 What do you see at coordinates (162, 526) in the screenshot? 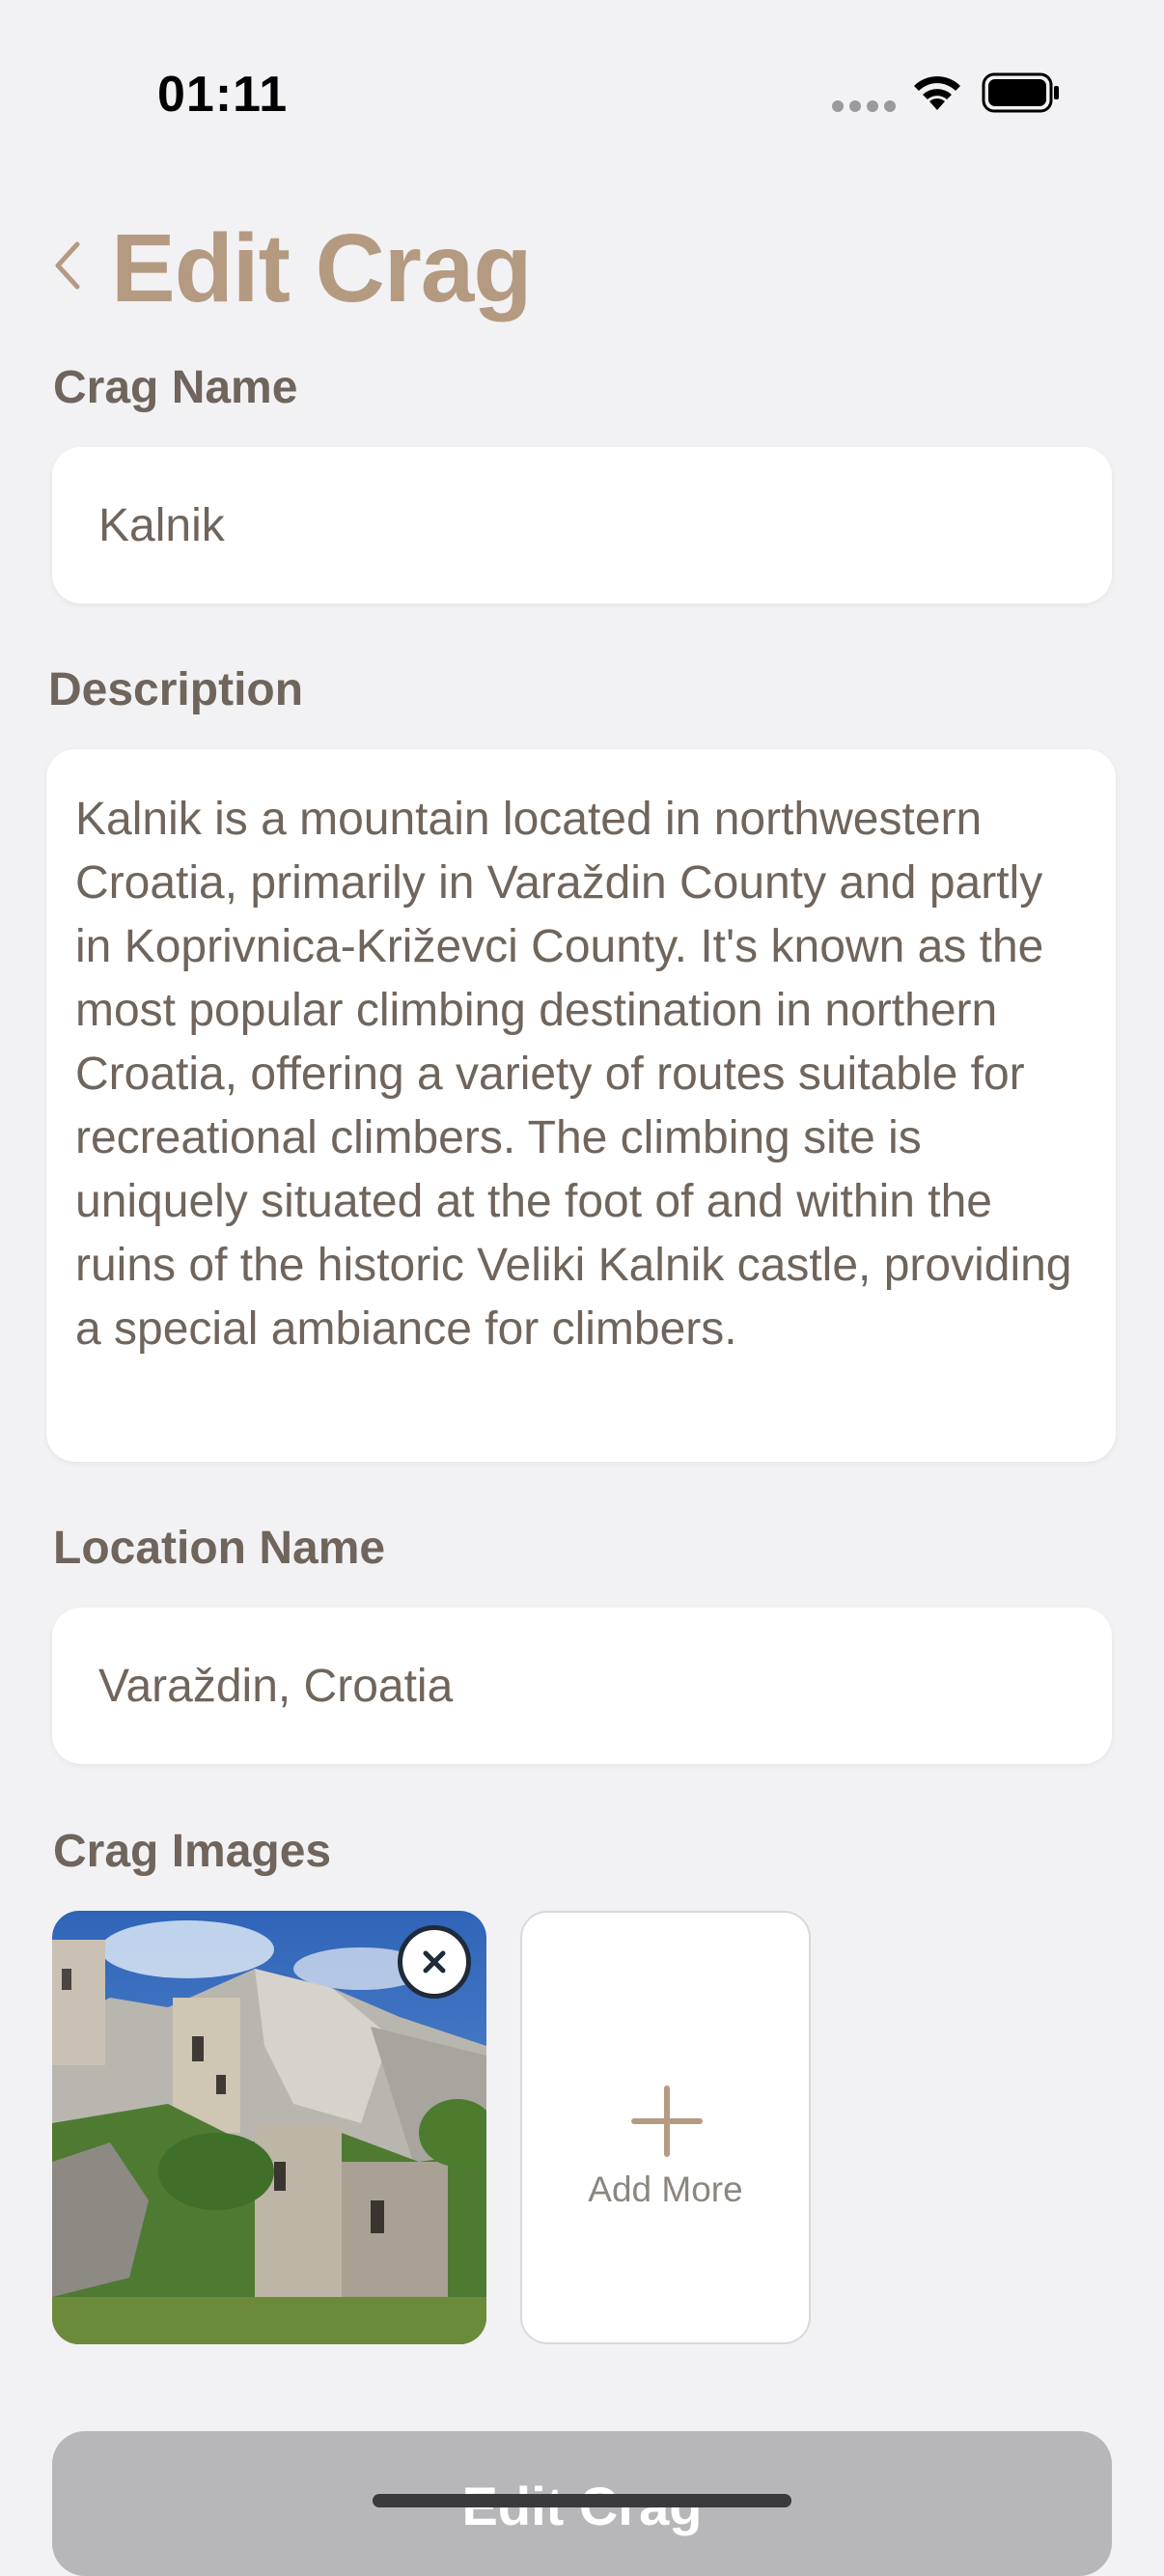
I see `crag-name-value: Kalnik` at bounding box center [162, 526].